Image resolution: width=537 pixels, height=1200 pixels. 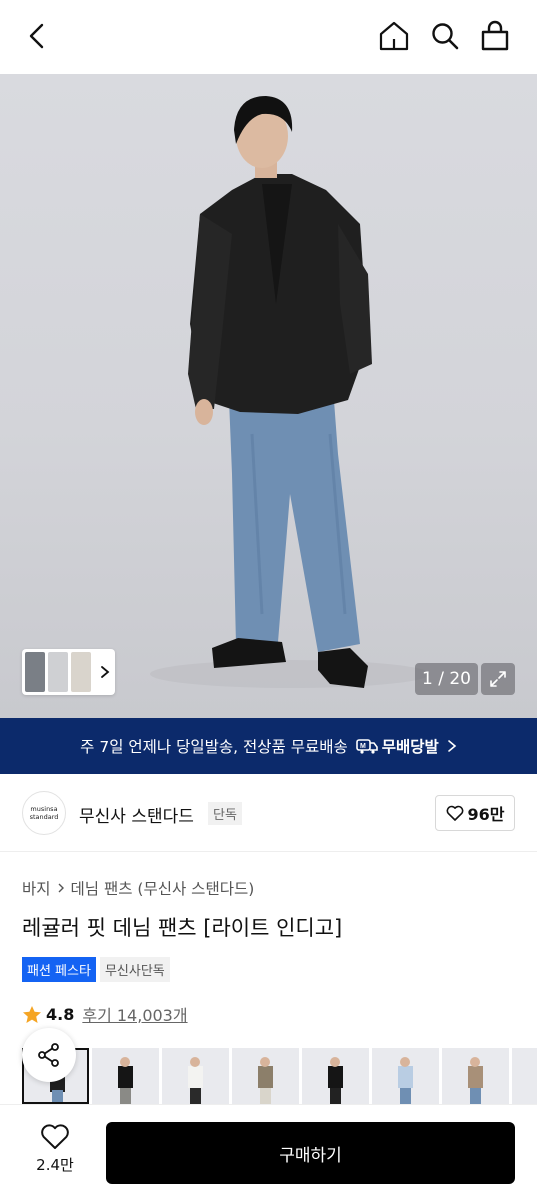 What do you see at coordinates (60, 1014) in the screenshot?
I see `rating-score: 4.8` at bounding box center [60, 1014].